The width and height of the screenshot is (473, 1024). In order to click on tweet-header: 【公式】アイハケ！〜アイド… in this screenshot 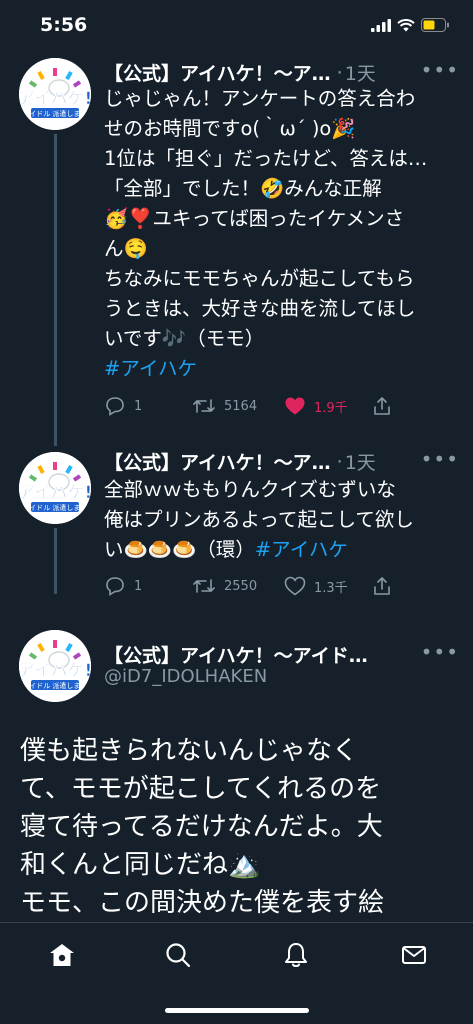, I will do `click(281, 654)`.